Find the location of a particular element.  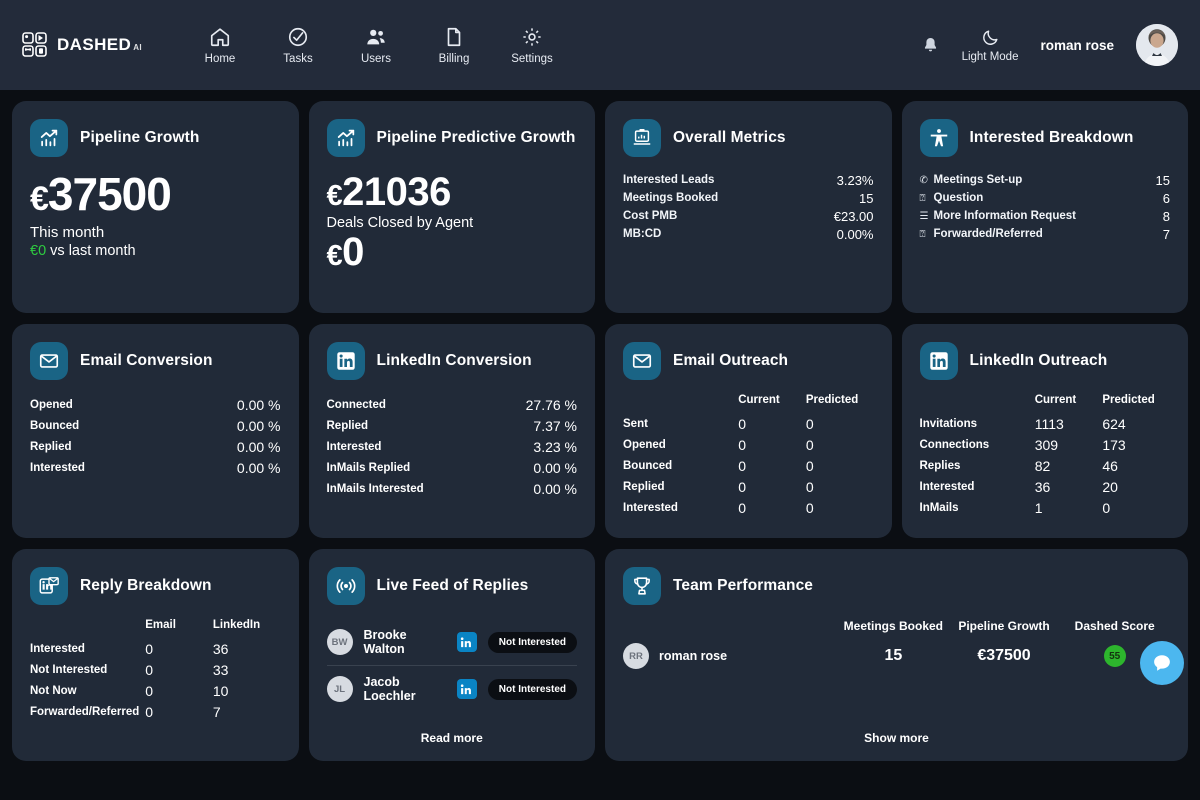

card-title: Interested Breakdown is located at coordinates (1051, 137).